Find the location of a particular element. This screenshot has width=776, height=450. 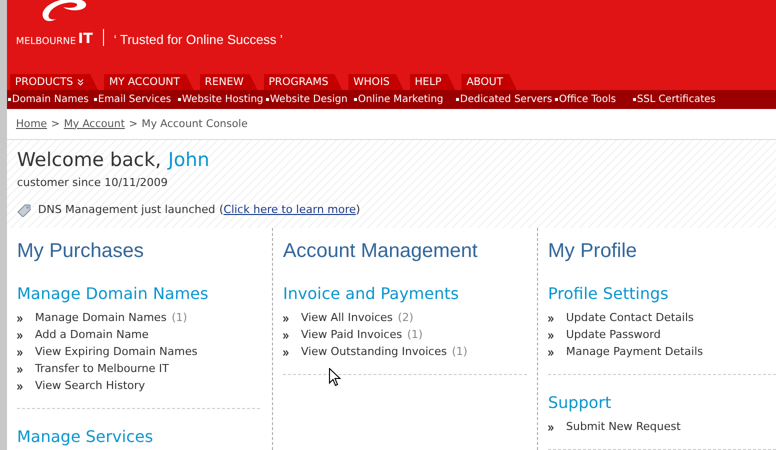

column-title: My Purchases is located at coordinates (81, 251).